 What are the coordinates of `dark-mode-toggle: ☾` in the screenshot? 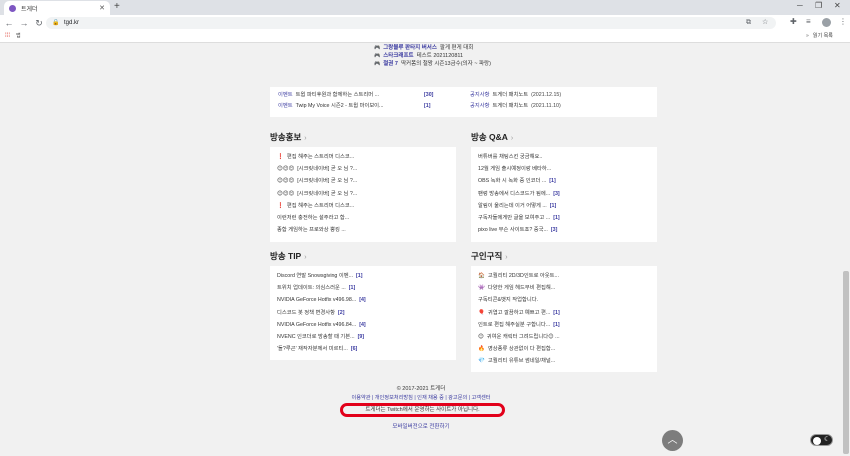 It's located at (821, 440).